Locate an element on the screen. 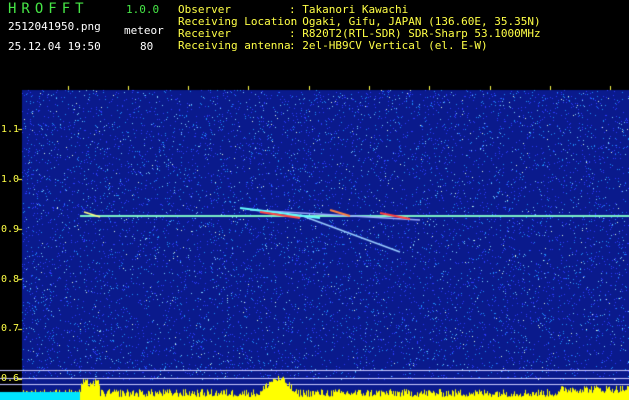 Image resolution: width=629 pixels, height=400 pixels. event-count: 80 is located at coordinates (147, 46).